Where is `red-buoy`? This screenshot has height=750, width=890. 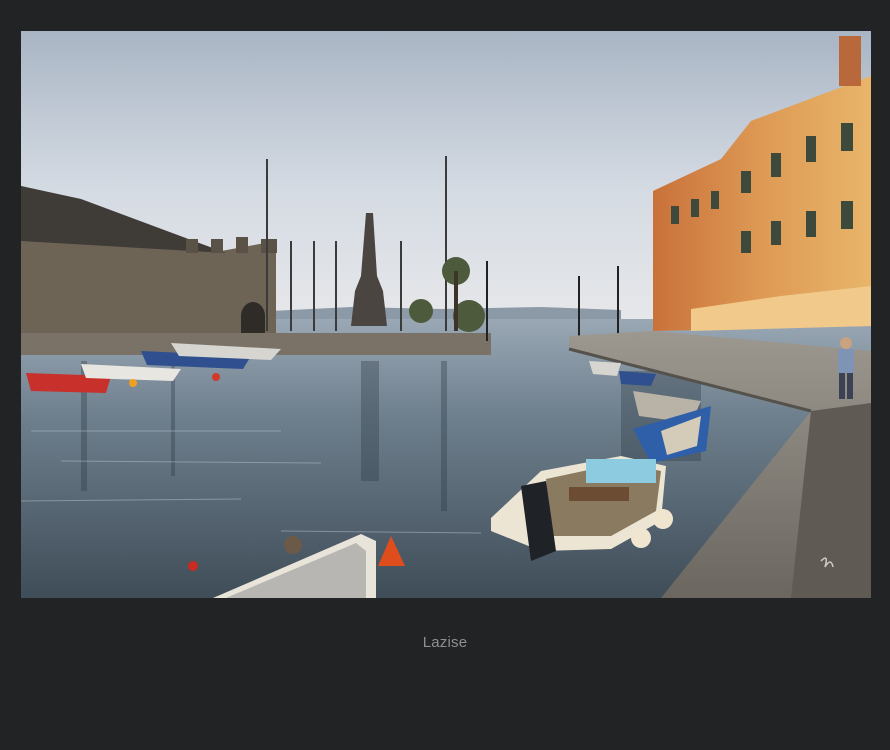 red-buoy is located at coordinates (193, 566).